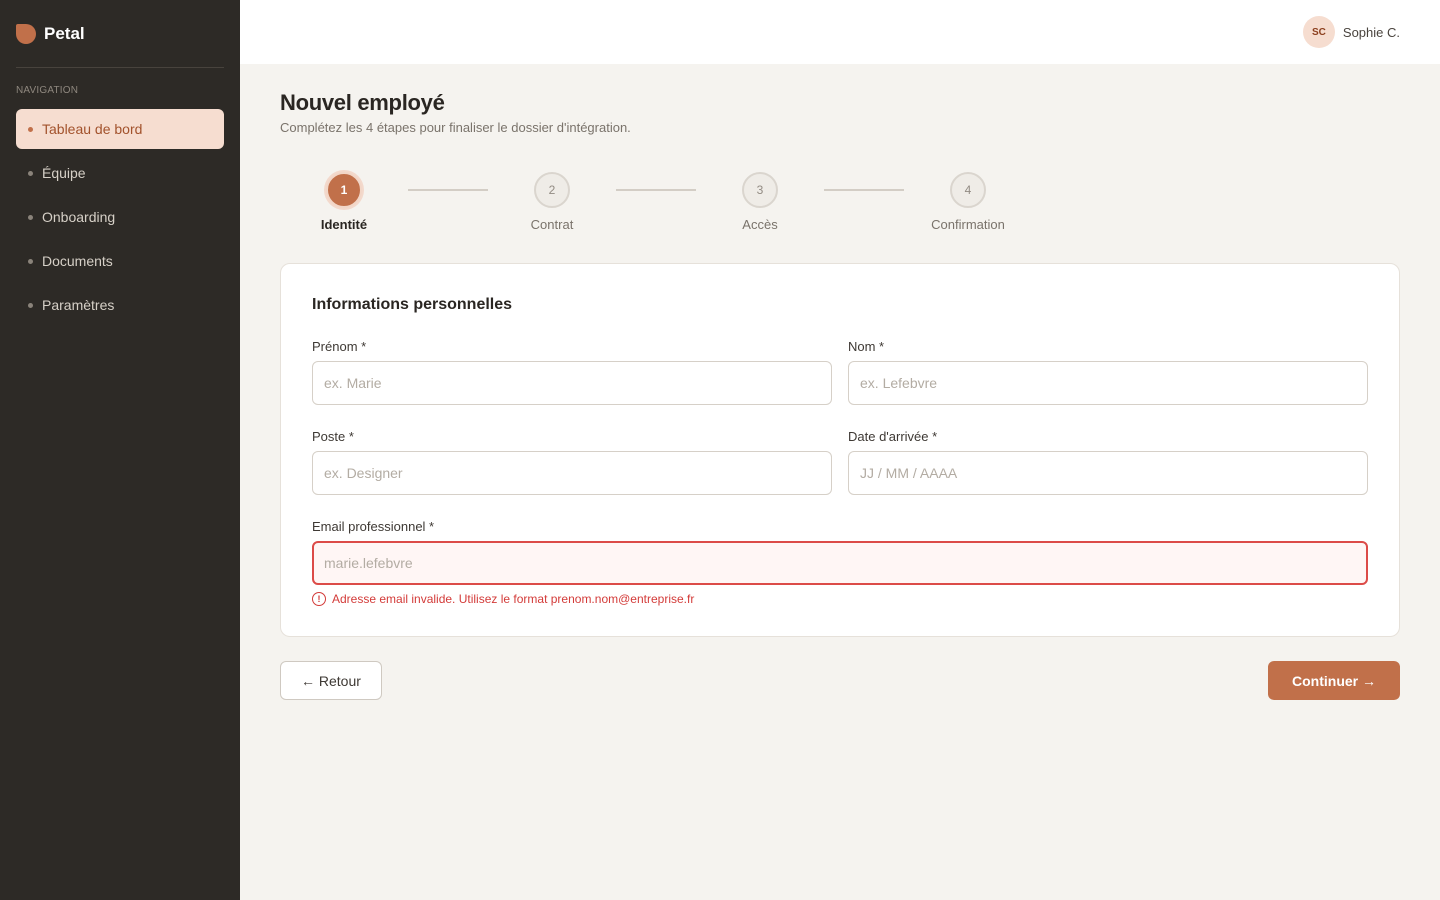 The width and height of the screenshot is (1440, 900). I want to click on step-confirmation: 4 Confirmation, so click(968, 202).